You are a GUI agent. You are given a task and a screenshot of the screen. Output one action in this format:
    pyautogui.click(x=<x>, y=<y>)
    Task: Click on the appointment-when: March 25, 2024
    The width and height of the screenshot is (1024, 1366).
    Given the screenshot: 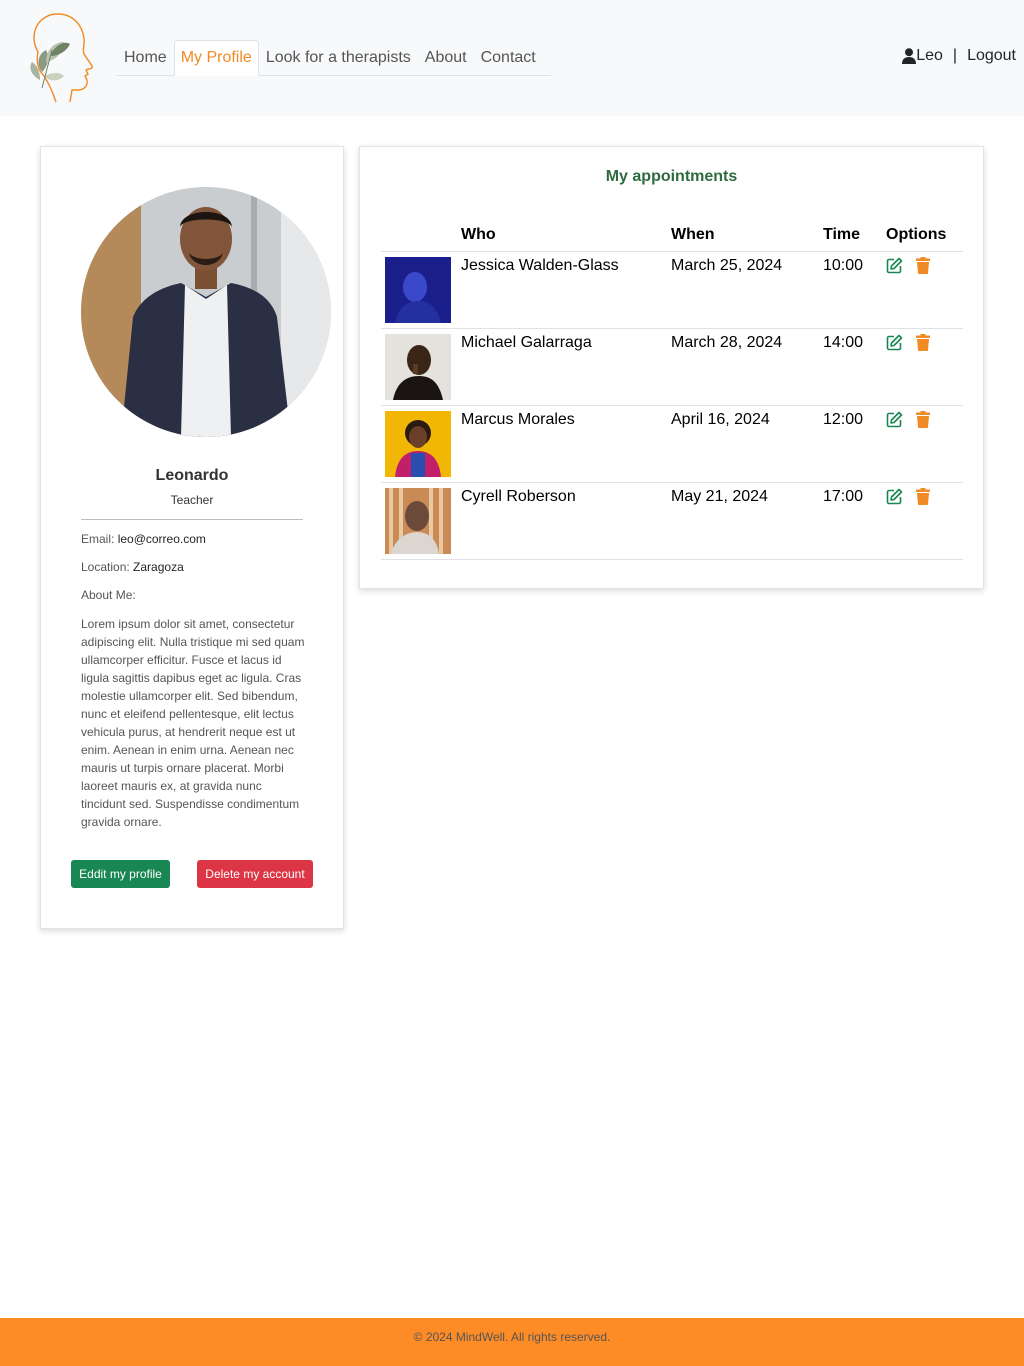 What is the action you would take?
    pyautogui.click(x=743, y=290)
    